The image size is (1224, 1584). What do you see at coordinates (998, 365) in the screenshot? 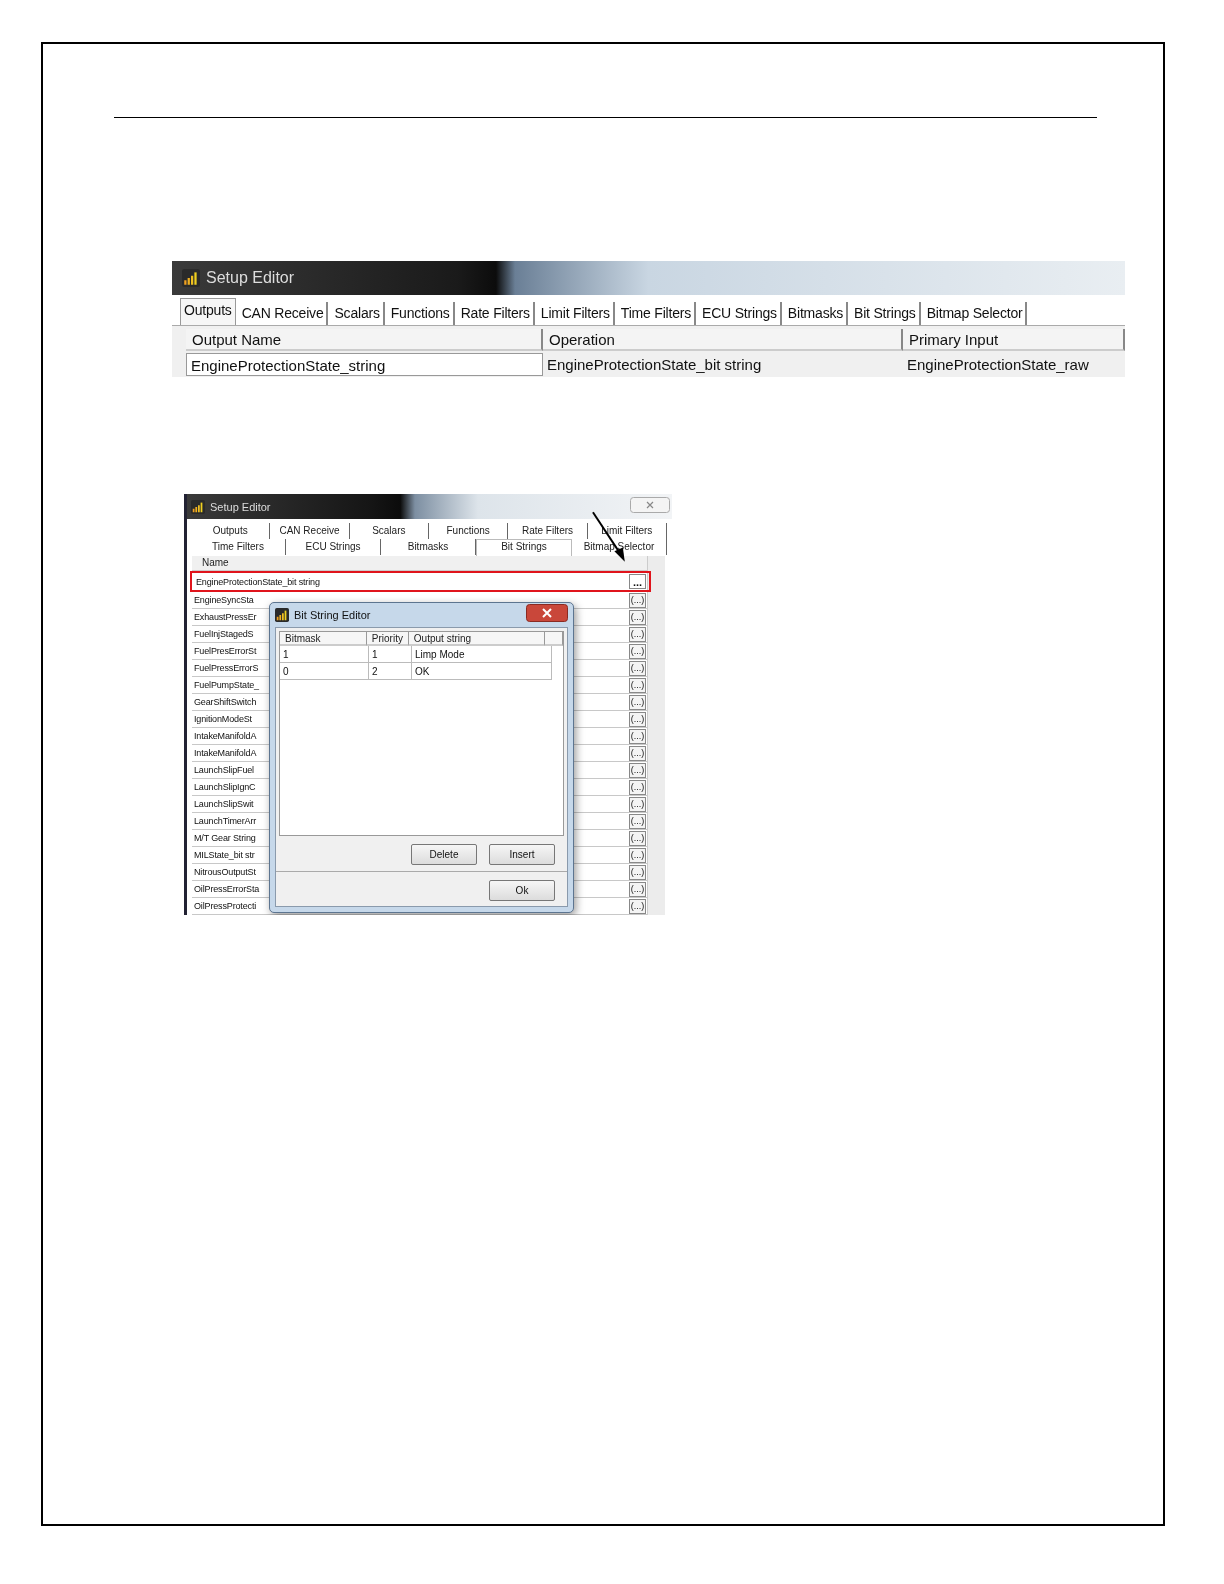
I see `table-cell-text: EngineProtectionState_raw` at bounding box center [998, 365].